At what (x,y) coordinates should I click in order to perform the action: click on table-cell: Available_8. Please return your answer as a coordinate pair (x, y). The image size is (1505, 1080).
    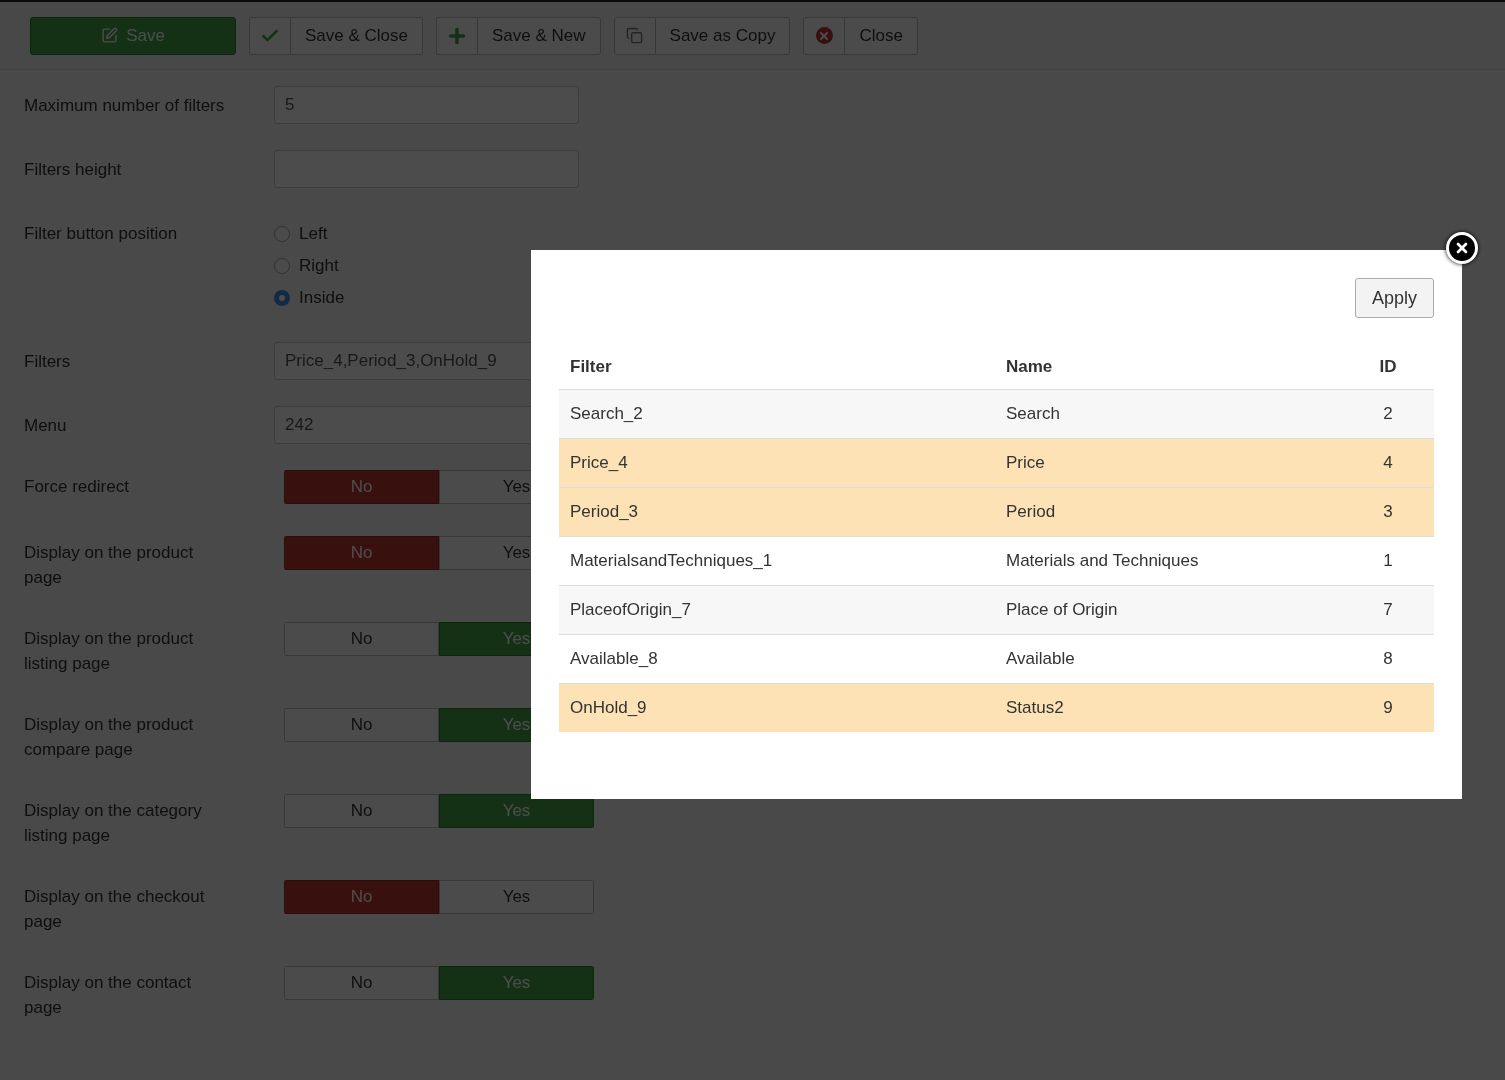
    Looking at the image, I should click on (777, 659).